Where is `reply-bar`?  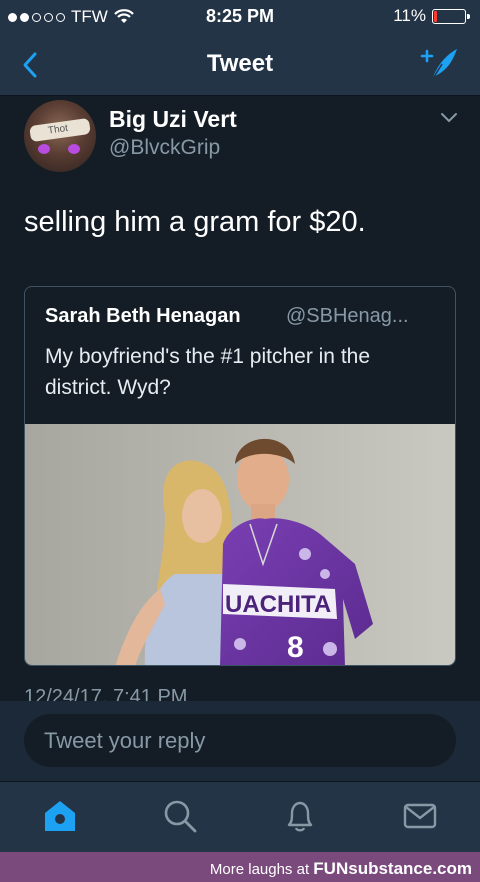
reply-bar is located at coordinates (240, 741).